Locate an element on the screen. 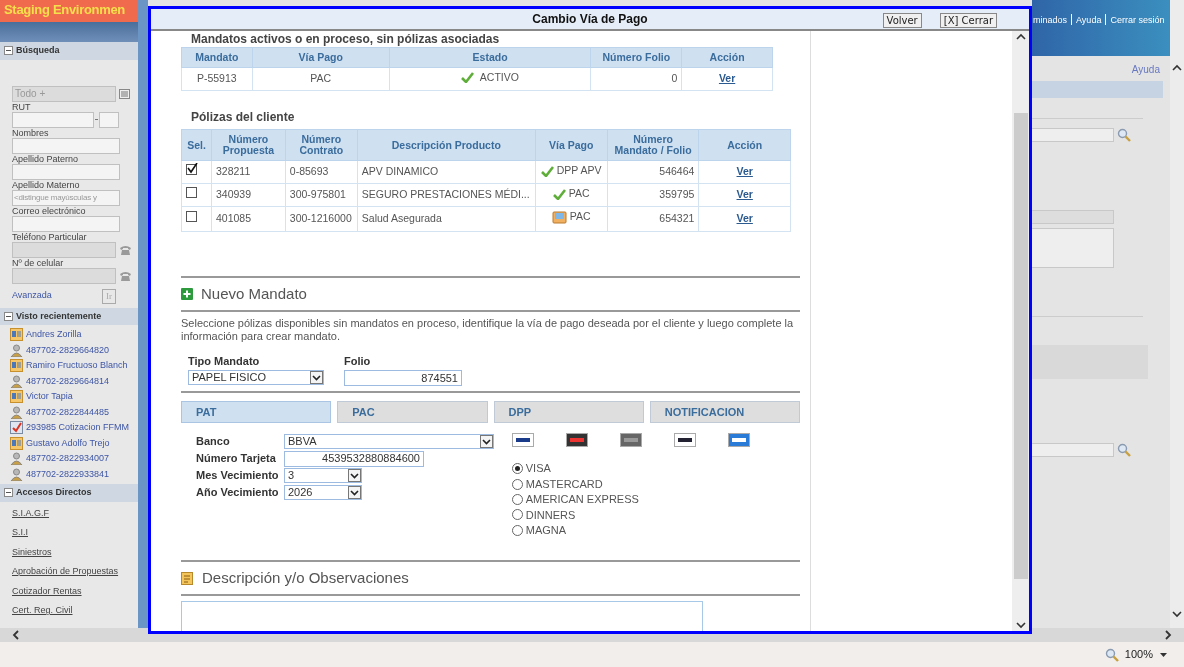  tray-icon is located at coordinates (559, 217).